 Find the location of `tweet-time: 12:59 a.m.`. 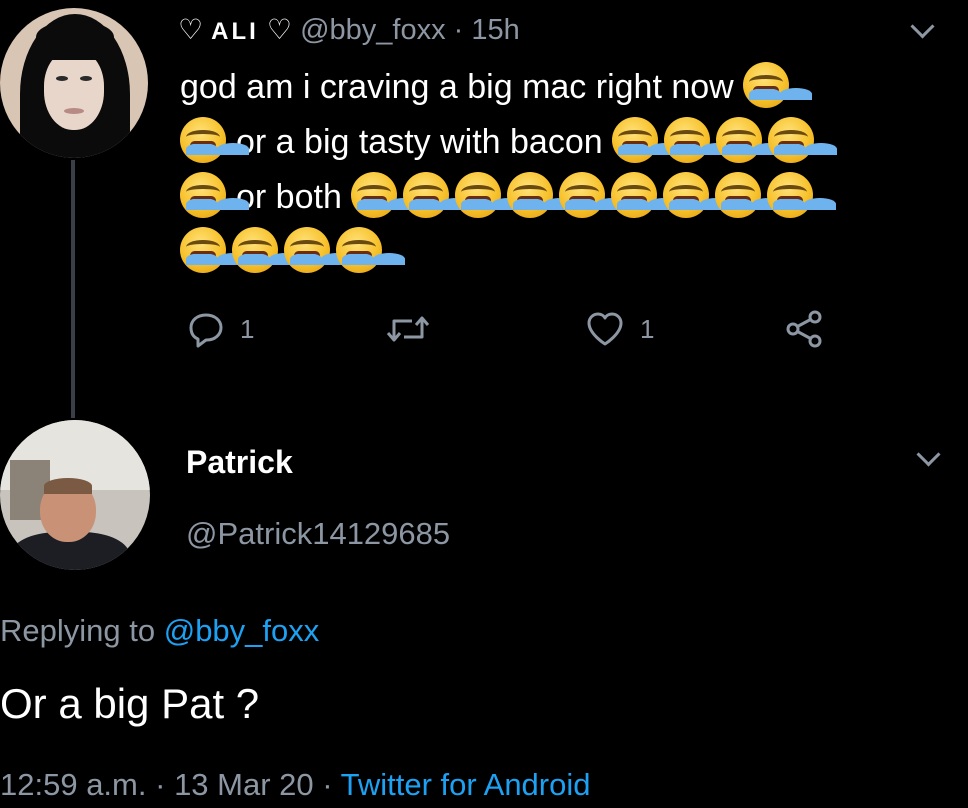

tweet-time: 12:59 a.m. is located at coordinates (73, 784).